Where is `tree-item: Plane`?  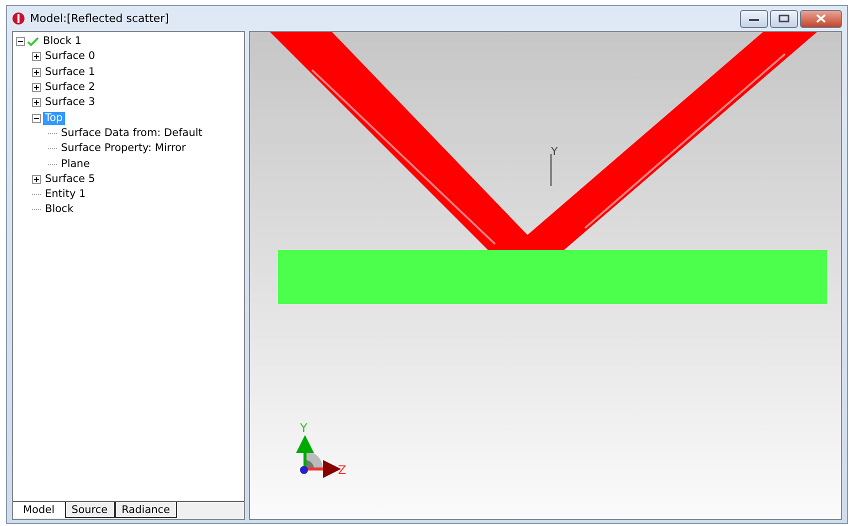 tree-item: Plane is located at coordinates (75, 164).